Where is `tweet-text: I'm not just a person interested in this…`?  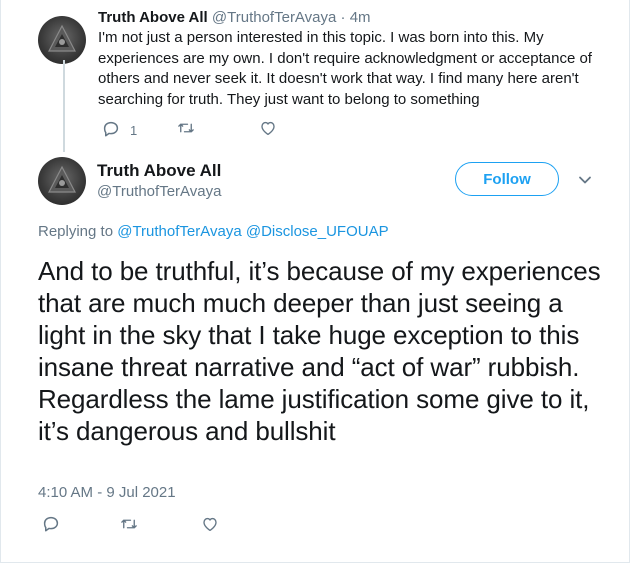 tweet-text: I'm not just a person interested in this… is located at coordinates (345, 68).